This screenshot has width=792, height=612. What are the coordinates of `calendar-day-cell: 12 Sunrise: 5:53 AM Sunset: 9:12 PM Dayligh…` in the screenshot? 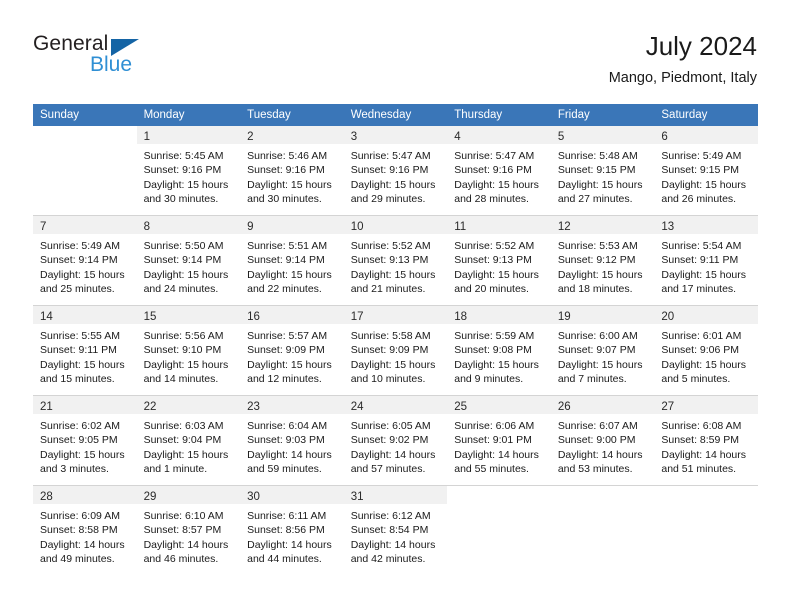 It's located at (602, 260).